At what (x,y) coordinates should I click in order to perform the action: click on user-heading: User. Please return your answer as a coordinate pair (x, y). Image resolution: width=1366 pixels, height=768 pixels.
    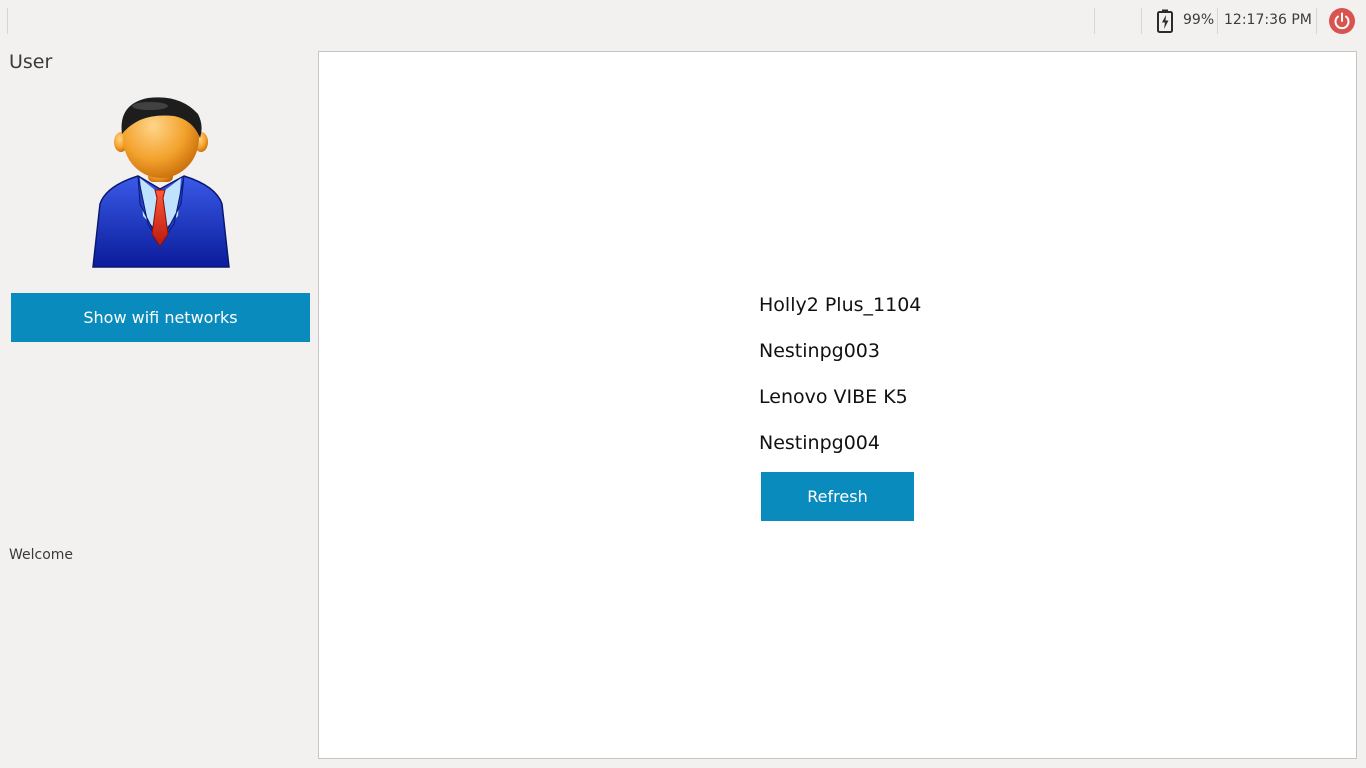
    Looking at the image, I should click on (31, 62).